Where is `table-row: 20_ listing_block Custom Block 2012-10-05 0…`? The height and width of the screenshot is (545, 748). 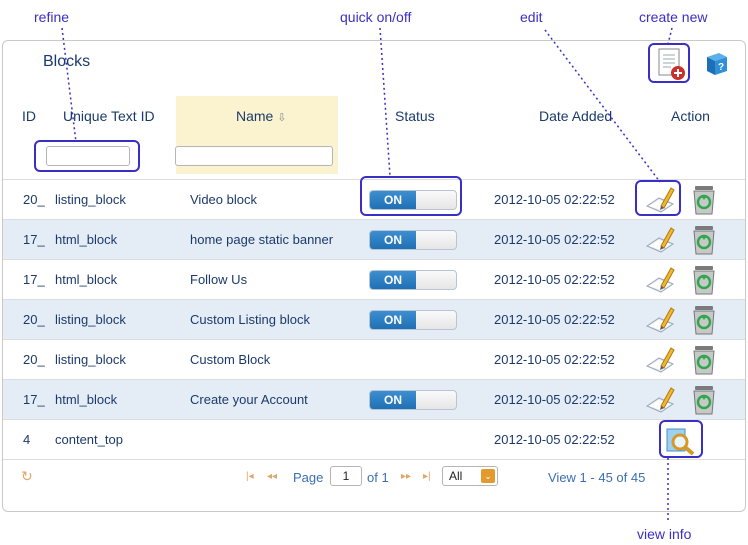 table-row: 20_ listing_block Custom Block 2012-10-05 0… is located at coordinates (374, 359).